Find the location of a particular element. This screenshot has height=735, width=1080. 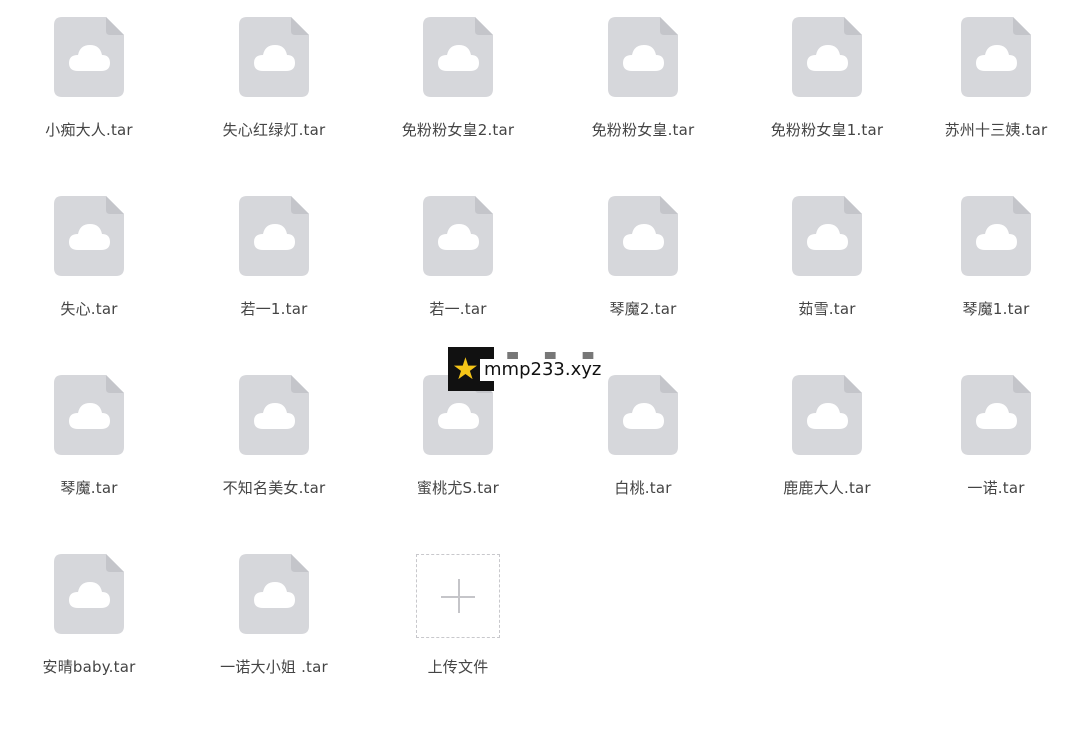

file-item: 白桃.tar is located at coordinates (643, 436).